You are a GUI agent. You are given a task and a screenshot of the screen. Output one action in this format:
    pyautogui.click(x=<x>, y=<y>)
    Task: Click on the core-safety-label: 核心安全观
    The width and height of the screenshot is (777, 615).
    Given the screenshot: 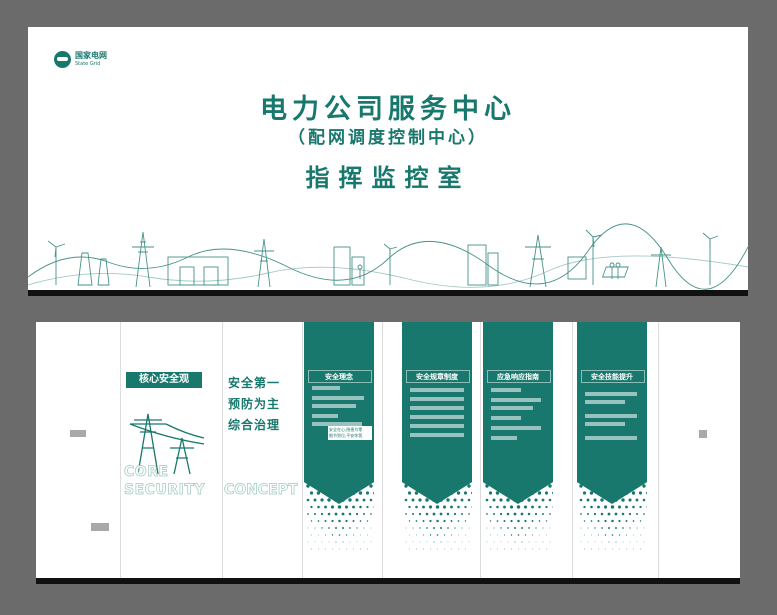 What is the action you would take?
    pyautogui.click(x=164, y=380)
    